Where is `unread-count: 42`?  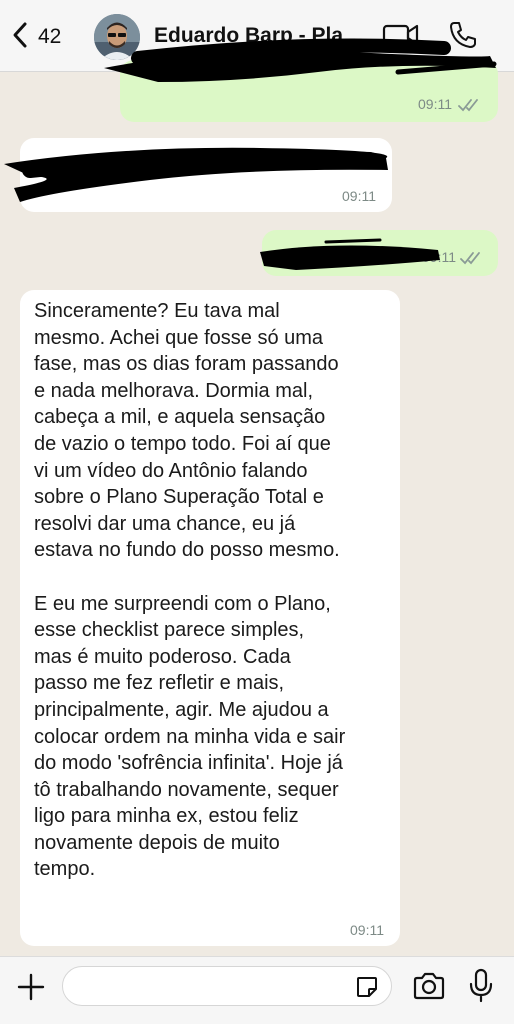
unread-count: 42 is located at coordinates (50, 36).